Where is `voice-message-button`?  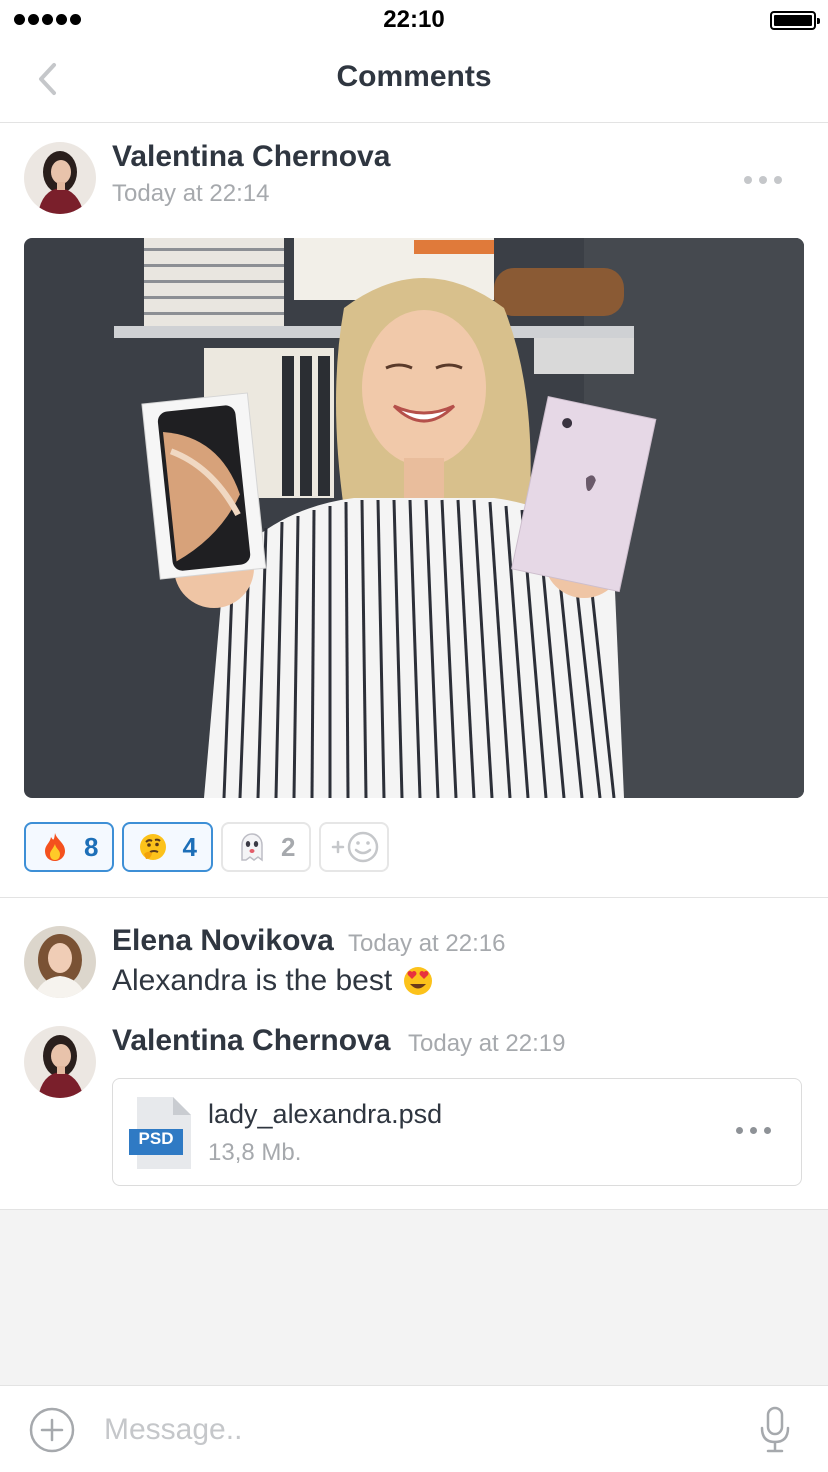
voice-message-button is located at coordinates (775, 1430).